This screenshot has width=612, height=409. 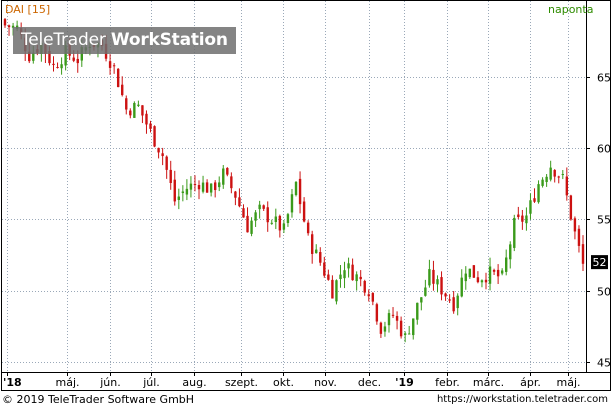 I want to click on watermark-product: WorkStation, so click(x=169, y=40).